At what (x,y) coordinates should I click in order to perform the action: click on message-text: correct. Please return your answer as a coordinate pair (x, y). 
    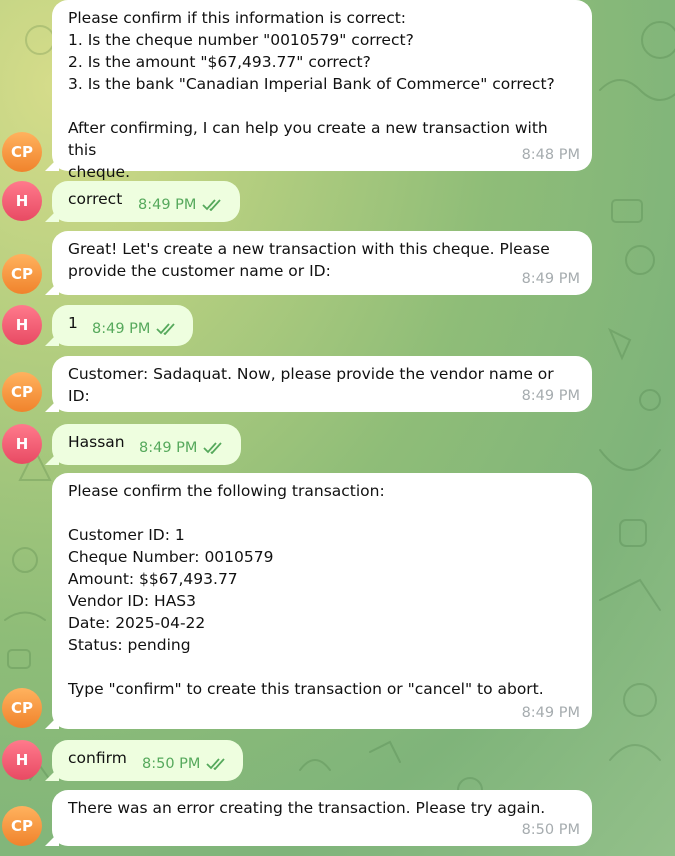
    Looking at the image, I should click on (95, 199).